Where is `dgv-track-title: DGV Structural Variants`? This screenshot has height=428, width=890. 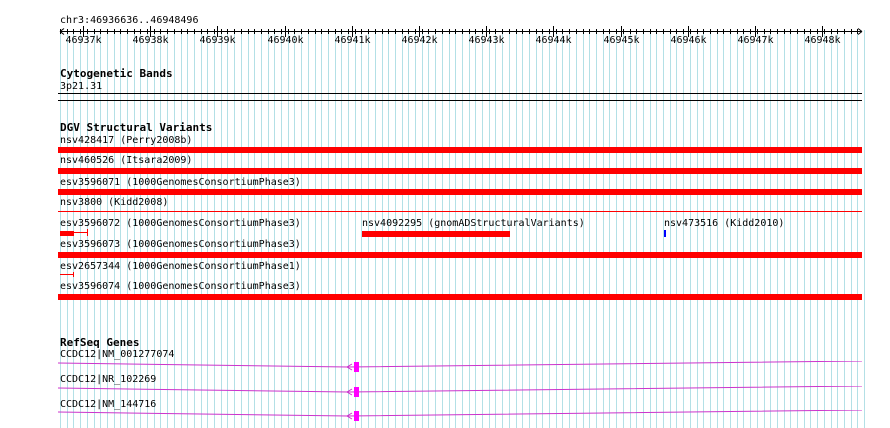
dgv-track-title: DGV Structural Variants is located at coordinates (136, 127).